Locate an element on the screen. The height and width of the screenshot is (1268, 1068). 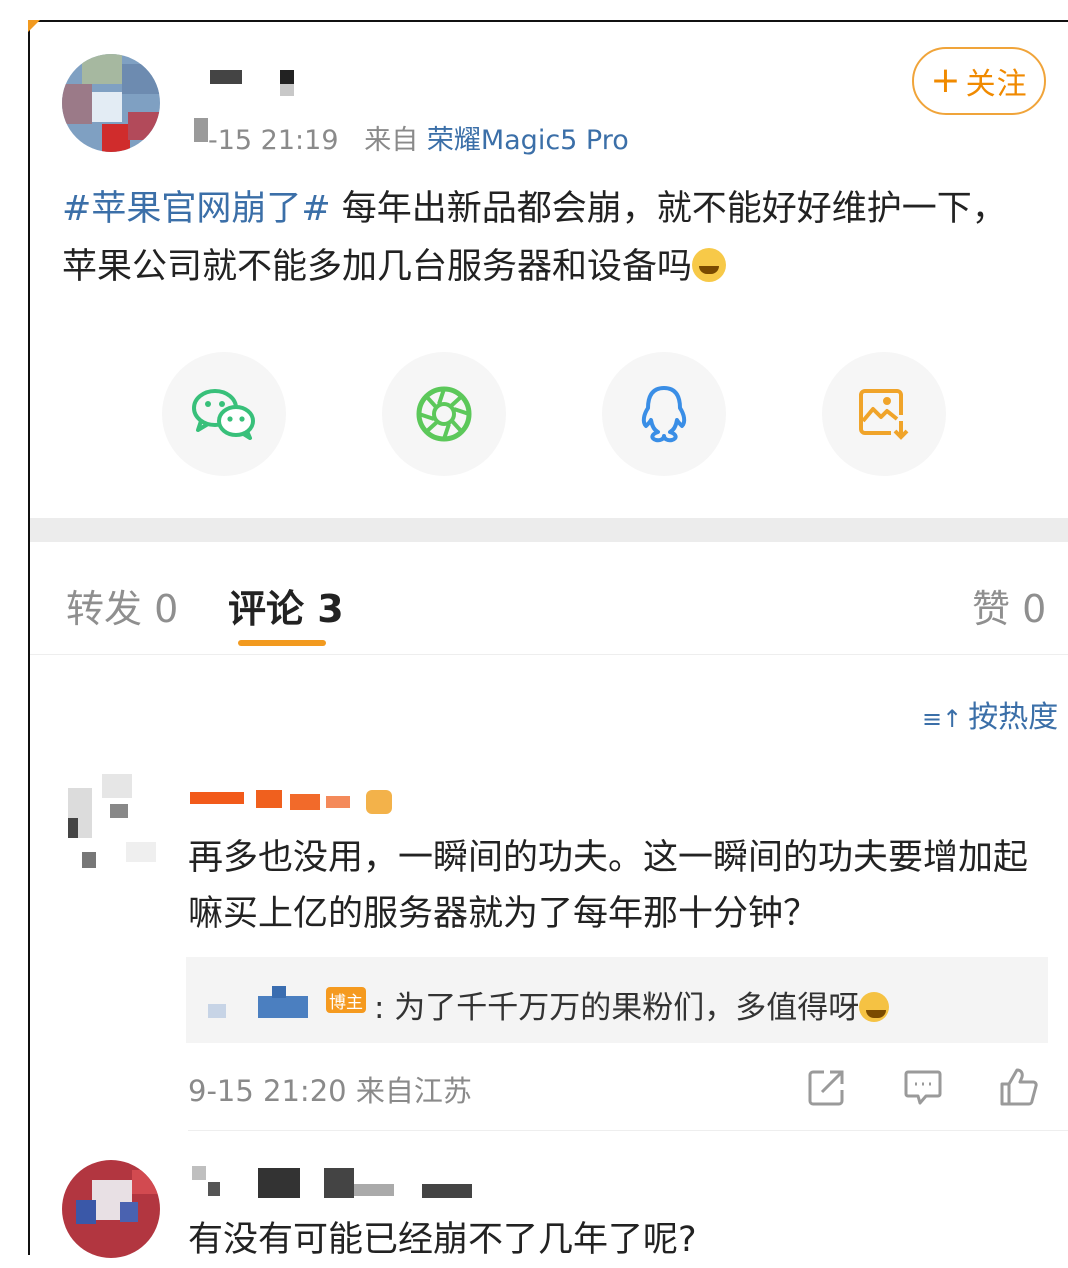
save-image-icon is located at coordinates (884, 414).